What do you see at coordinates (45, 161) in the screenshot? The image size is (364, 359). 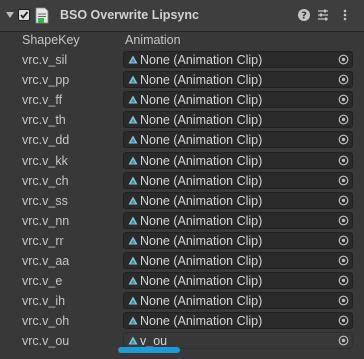 I see `shapekey-label: vrc.v_kk` at bounding box center [45, 161].